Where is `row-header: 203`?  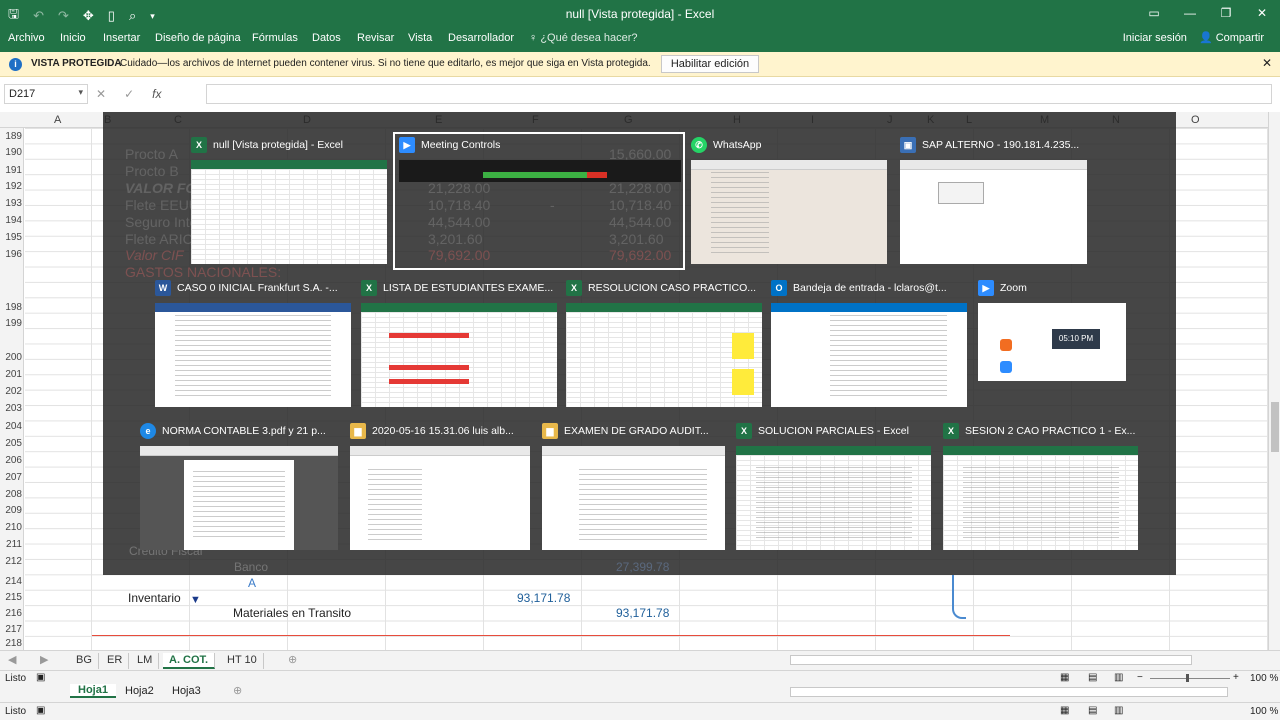 row-header: 203 is located at coordinates (11, 408).